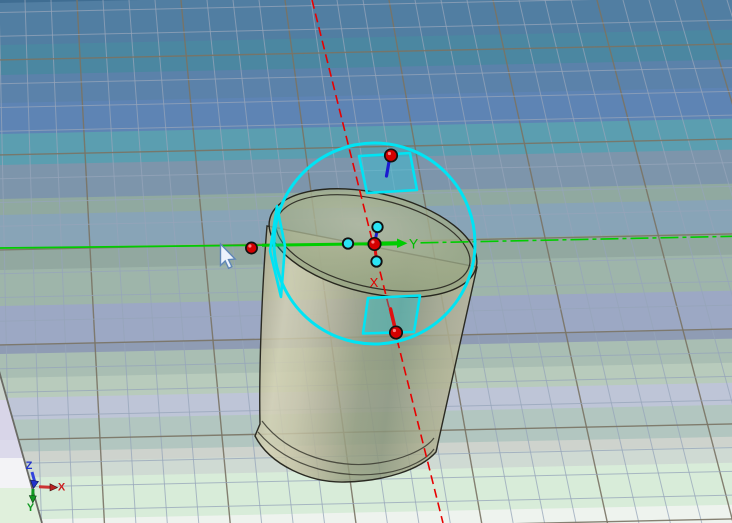  Describe the element at coordinates (414, 244) in the screenshot. I see `sketch-y-axis-label: Y` at that location.